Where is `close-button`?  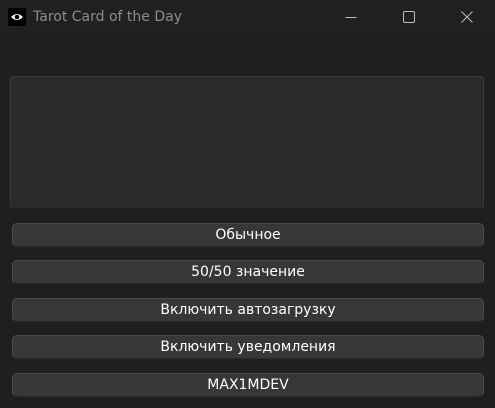
close-button is located at coordinates (466, 17).